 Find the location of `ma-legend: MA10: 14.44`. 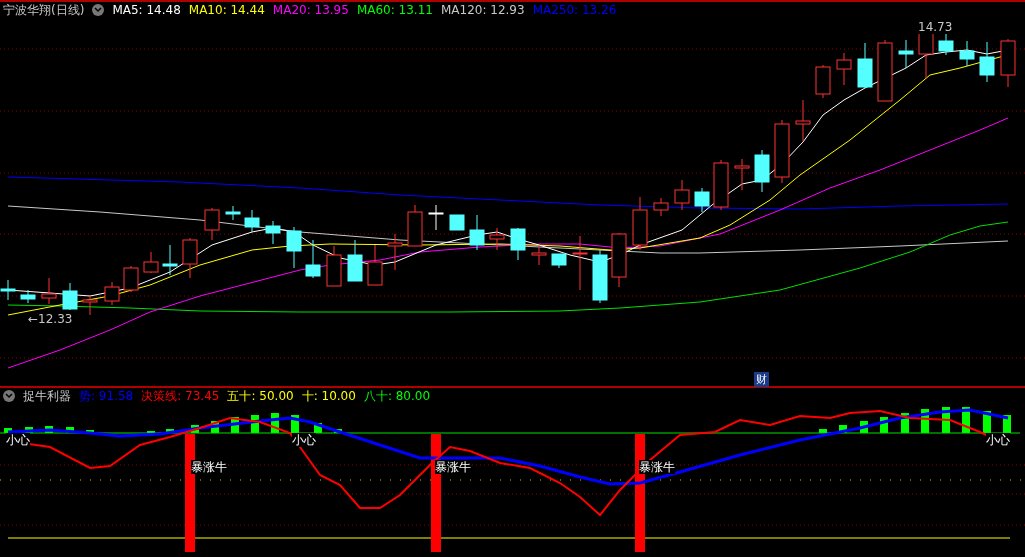

ma-legend: MA10: 14.44 is located at coordinates (226, 10).